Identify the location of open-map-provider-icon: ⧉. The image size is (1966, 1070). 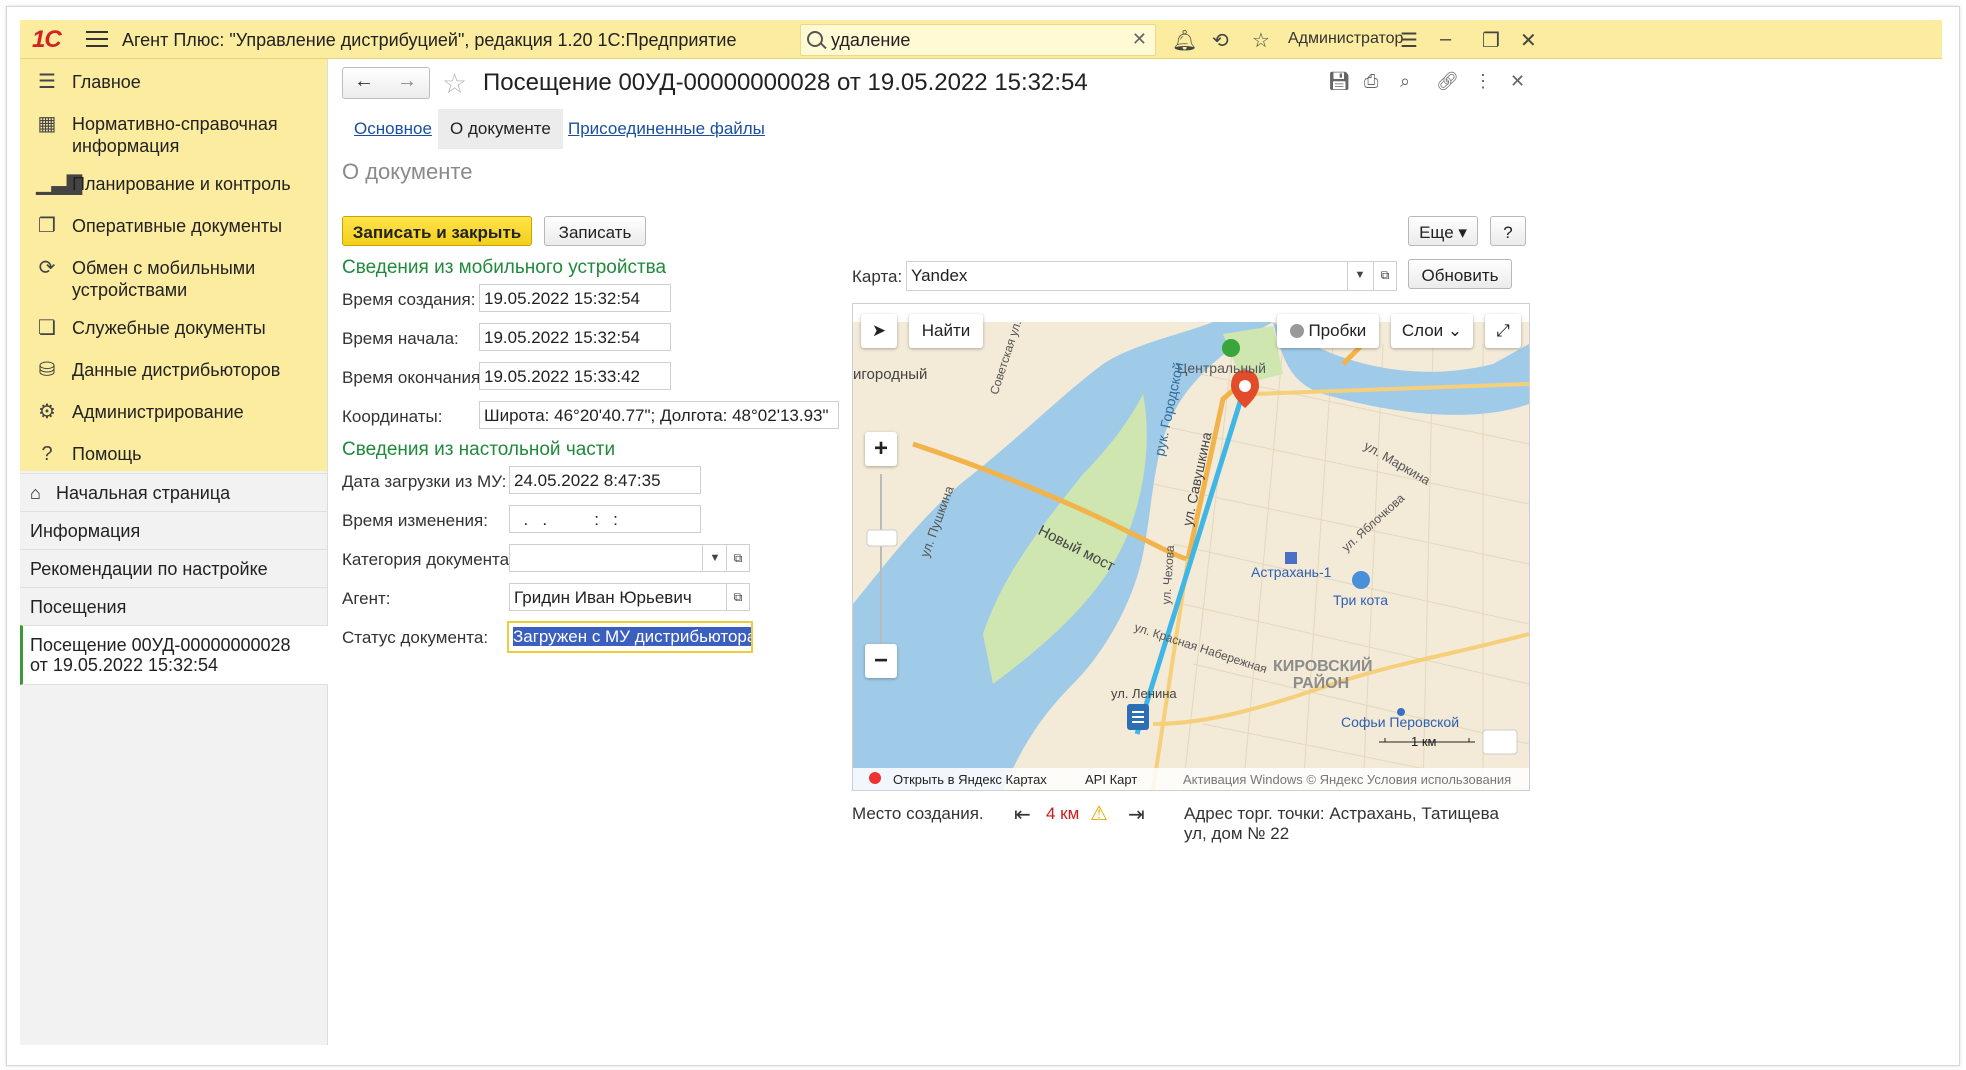
(1385, 276).